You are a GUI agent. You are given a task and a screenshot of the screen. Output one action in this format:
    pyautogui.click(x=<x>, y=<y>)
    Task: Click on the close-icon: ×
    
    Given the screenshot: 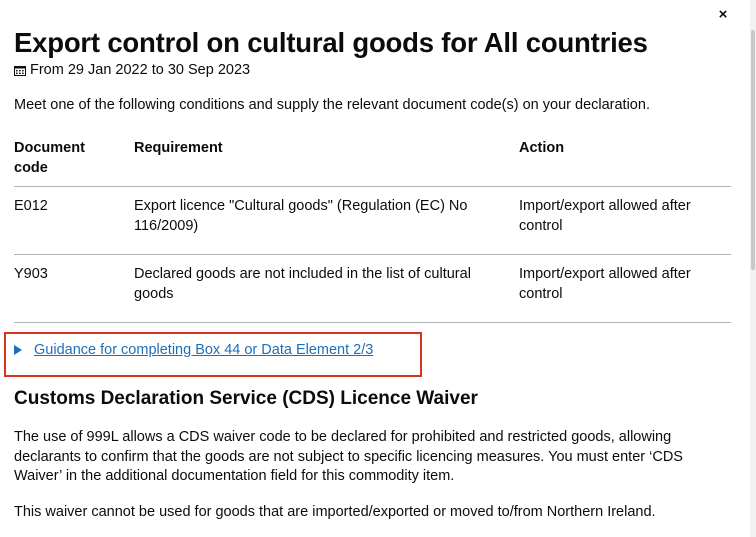 What is the action you would take?
    pyautogui.click(x=723, y=15)
    